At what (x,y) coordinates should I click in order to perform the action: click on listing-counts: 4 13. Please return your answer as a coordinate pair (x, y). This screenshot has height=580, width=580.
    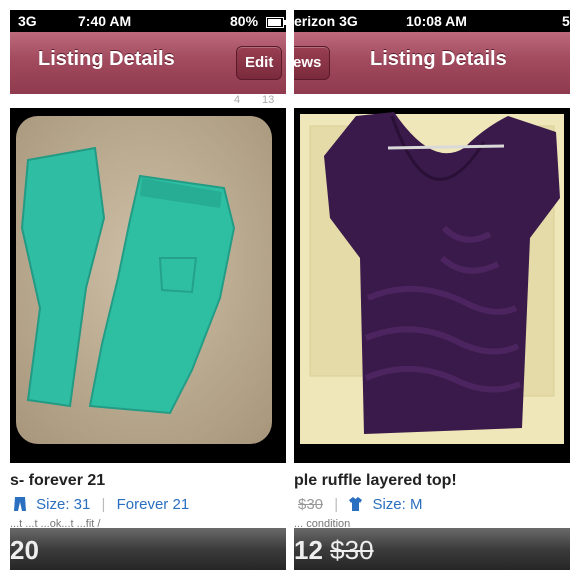
    Looking at the image, I should click on (148, 101).